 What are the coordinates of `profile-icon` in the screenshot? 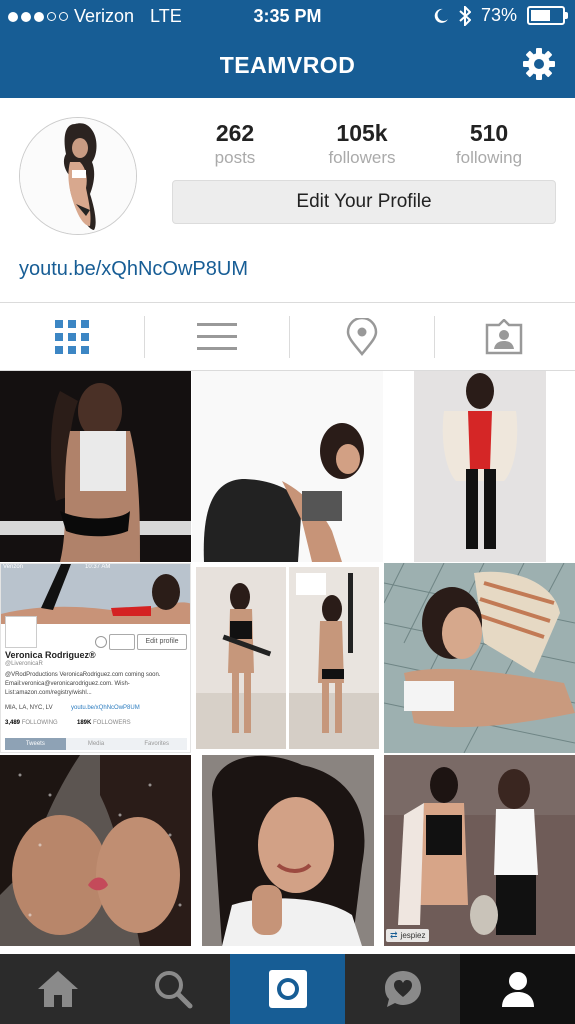 It's located at (517, 989).